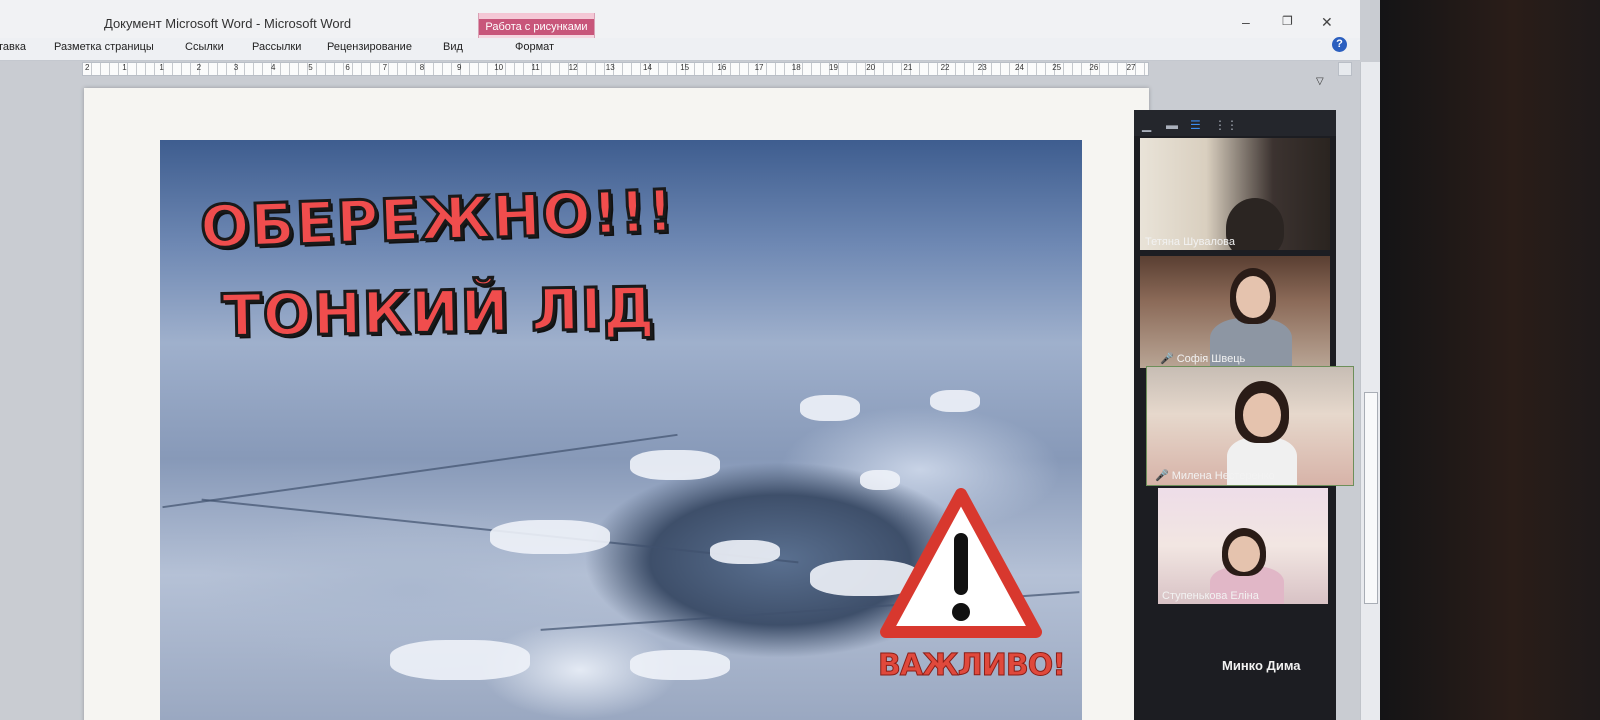 The height and width of the screenshot is (720, 1600). Describe the element at coordinates (982, 67) in the screenshot. I see `ruler-number: 23` at that location.